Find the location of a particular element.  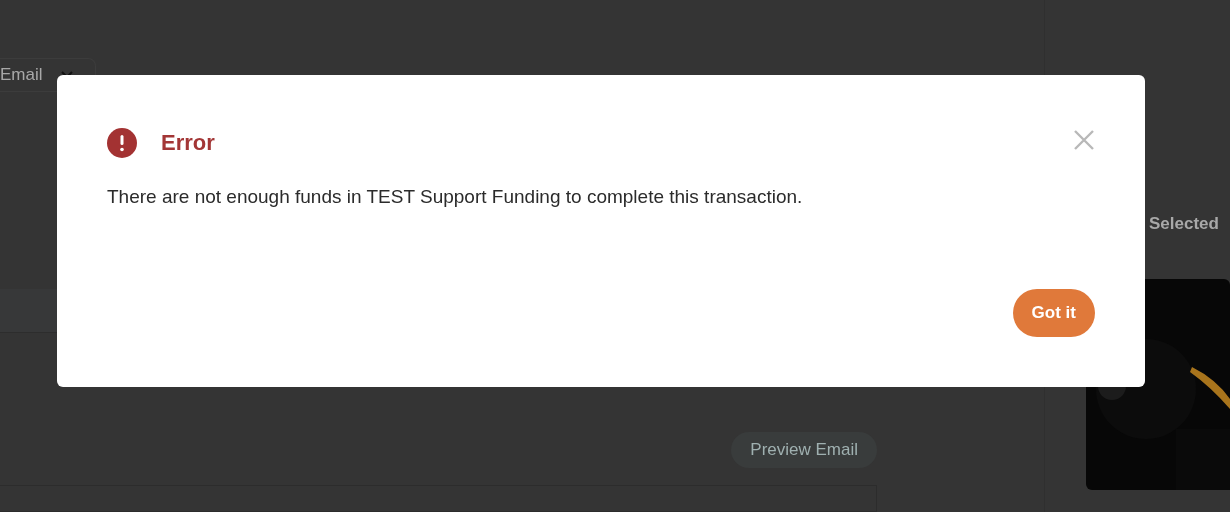

preview-email-button: Preview Email is located at coordinates (804, 449).